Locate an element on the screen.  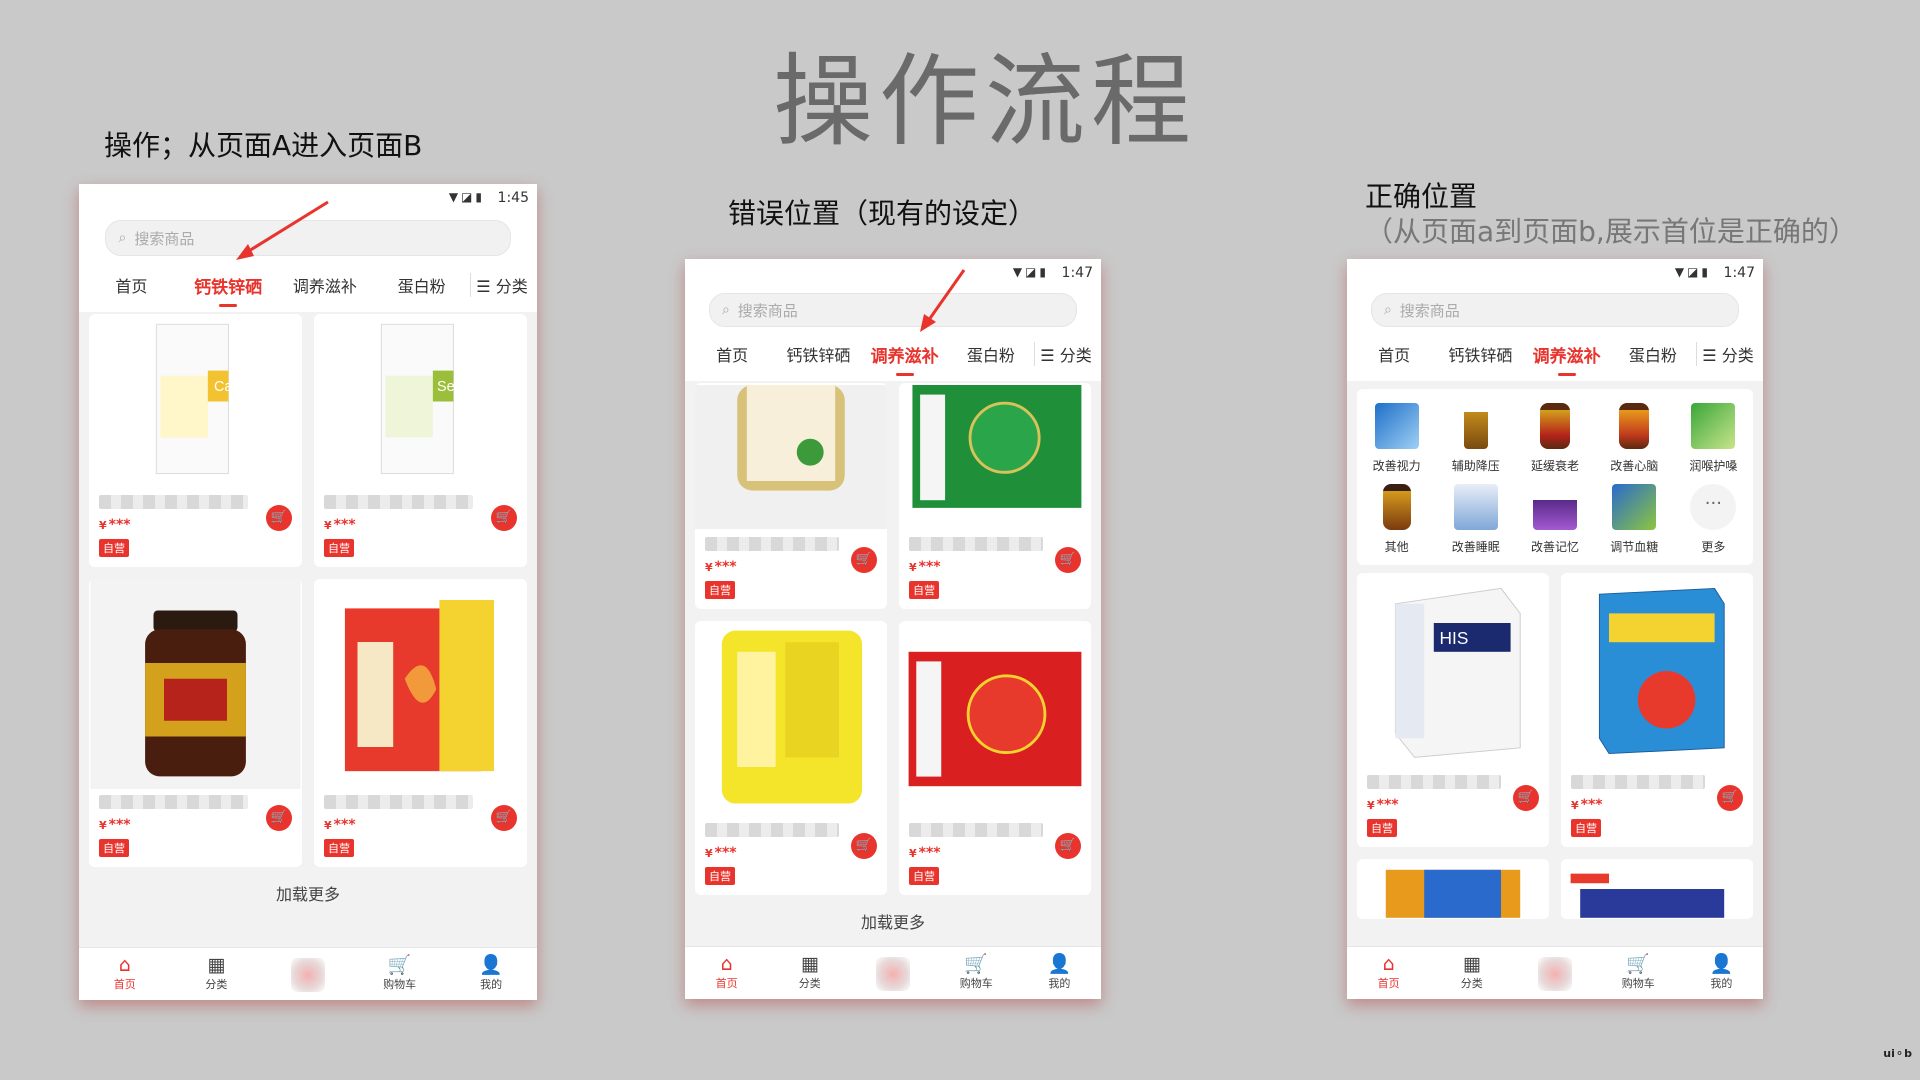
subcategory-label: 延缓衰老 is located at coordinates (1554, 466).